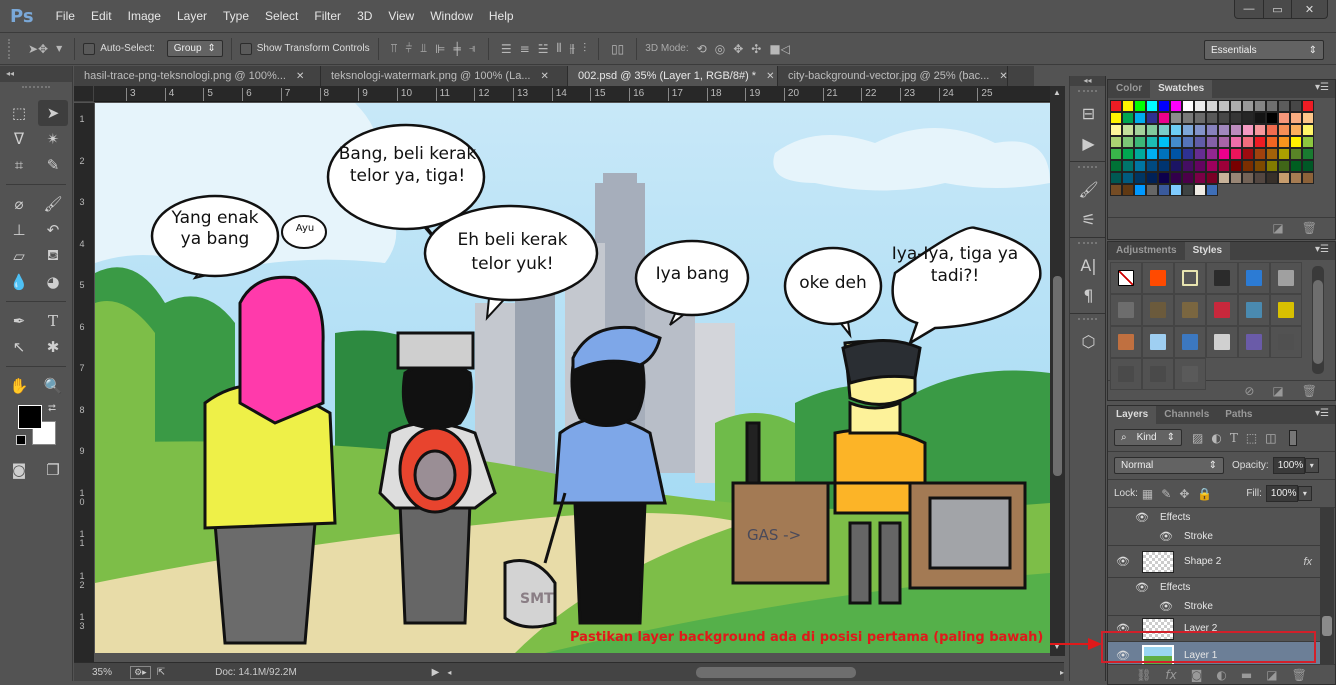 The image size is (1336, 685). I want to click on clone-stamp-tool-icon: ⊥, so click(19, 230).